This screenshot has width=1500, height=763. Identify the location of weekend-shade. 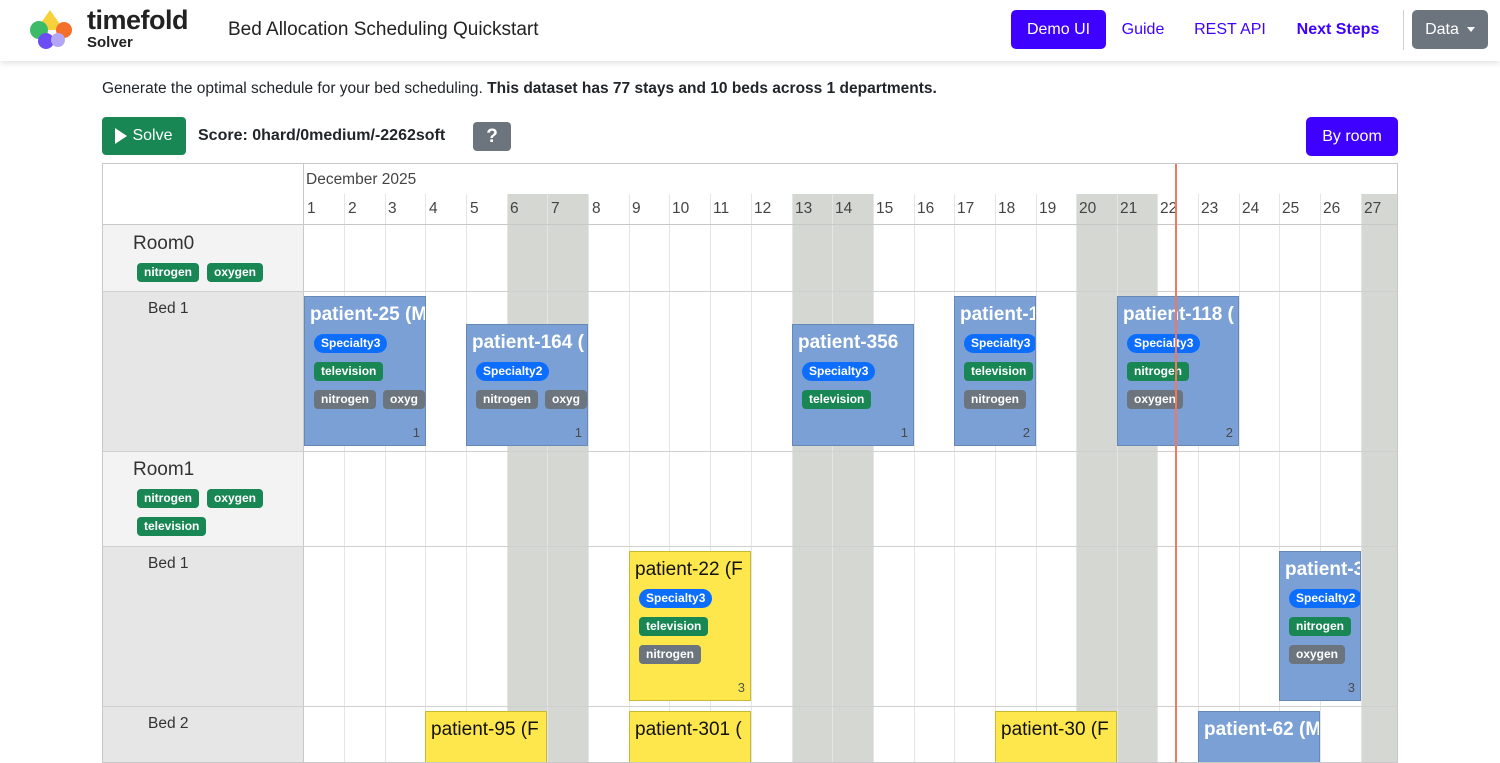
(1379, 478).